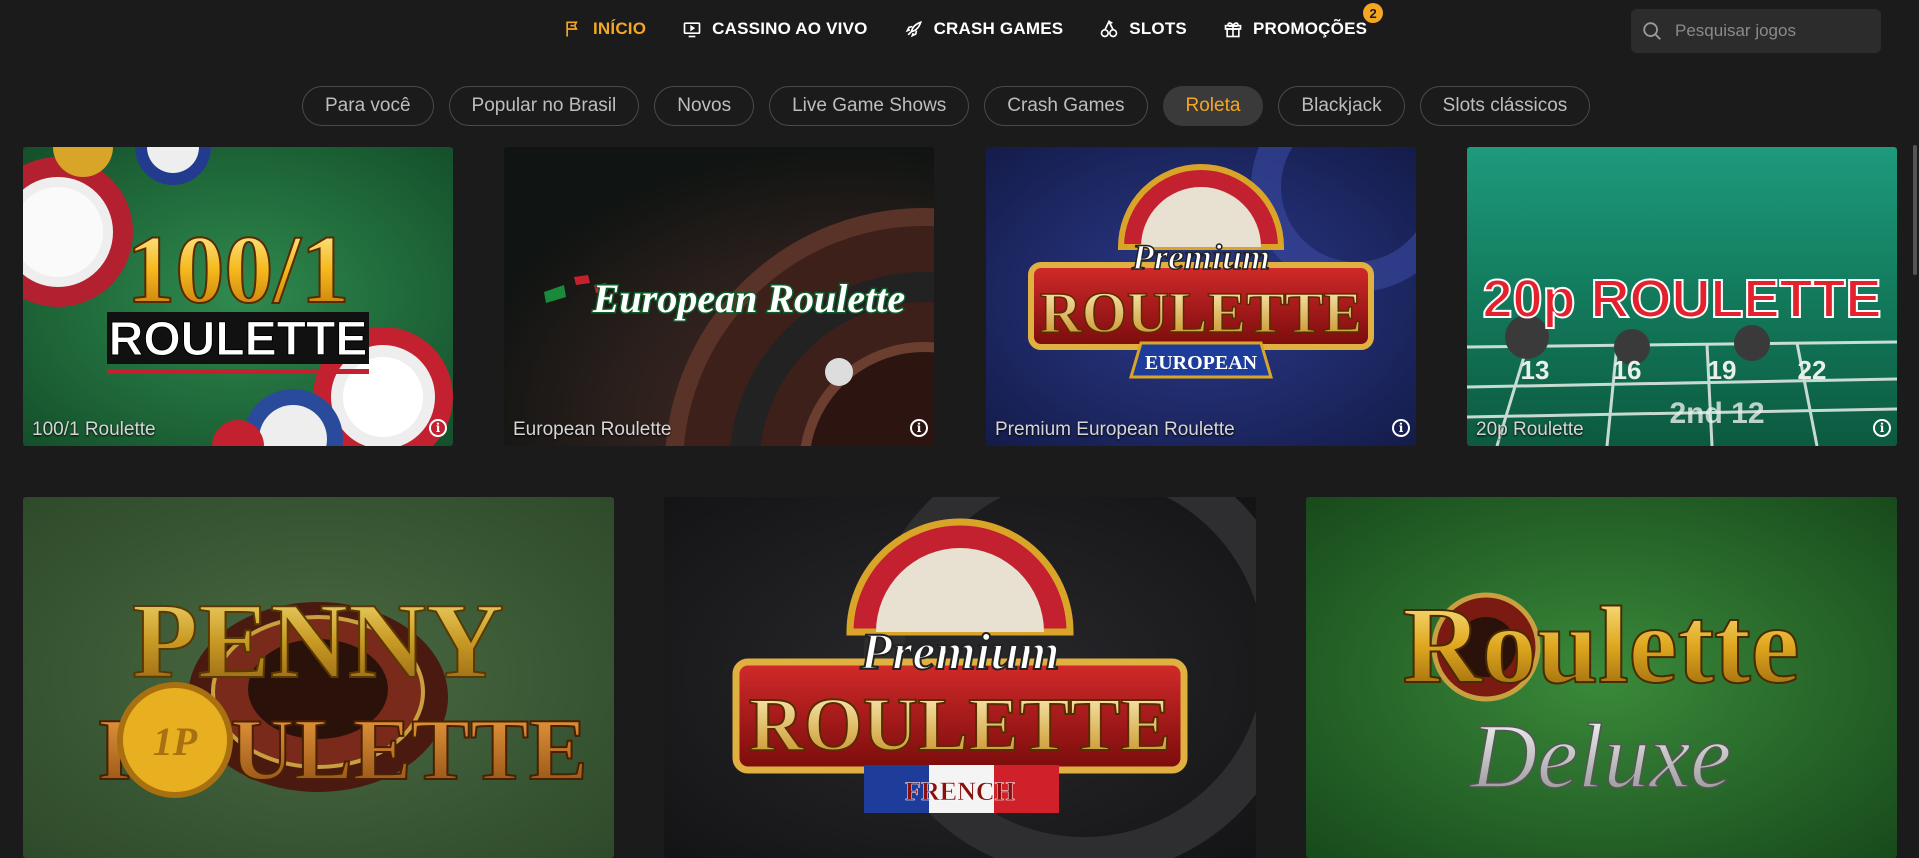  I want to click on nav-item-inicio: INÍCIO, so click(604, 29).